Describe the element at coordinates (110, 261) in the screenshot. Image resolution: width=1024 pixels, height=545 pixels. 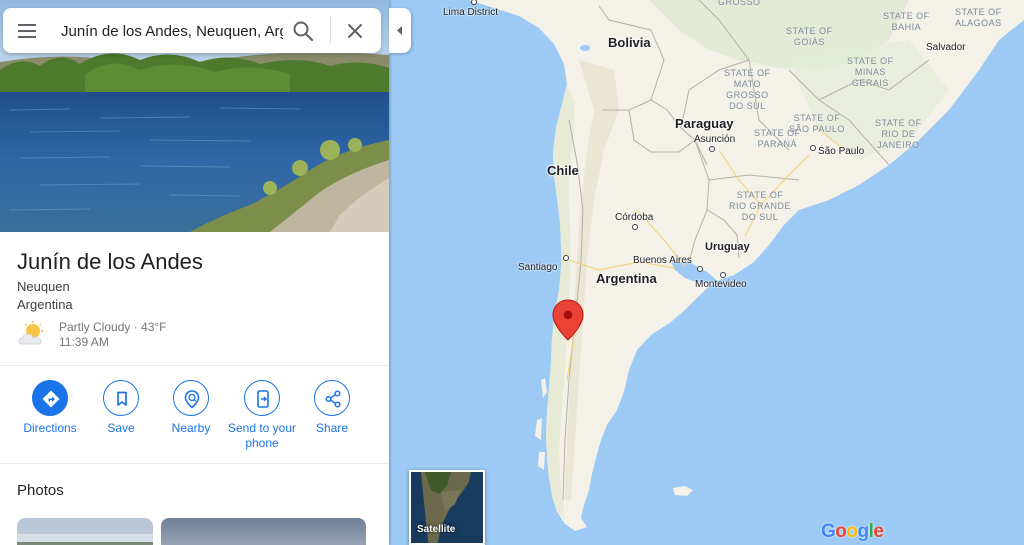
I see `place-title: Junín de los Andes` at that location.